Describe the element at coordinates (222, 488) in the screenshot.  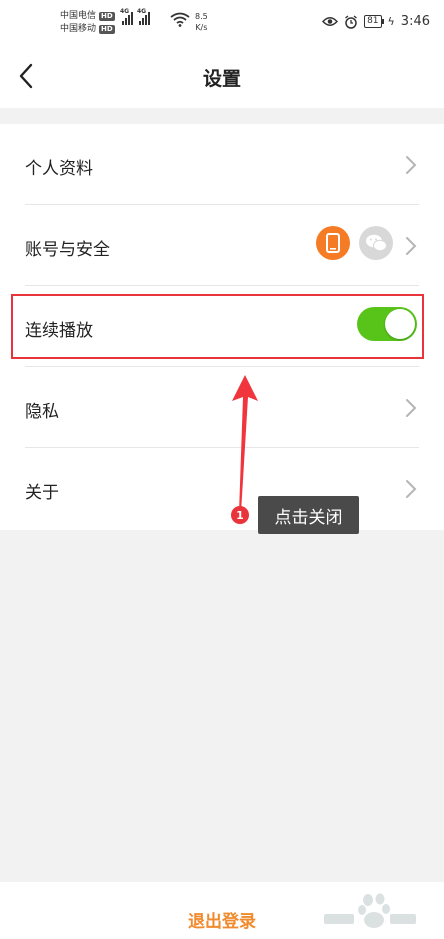
I see `settings-item-about: 关于` at that location.